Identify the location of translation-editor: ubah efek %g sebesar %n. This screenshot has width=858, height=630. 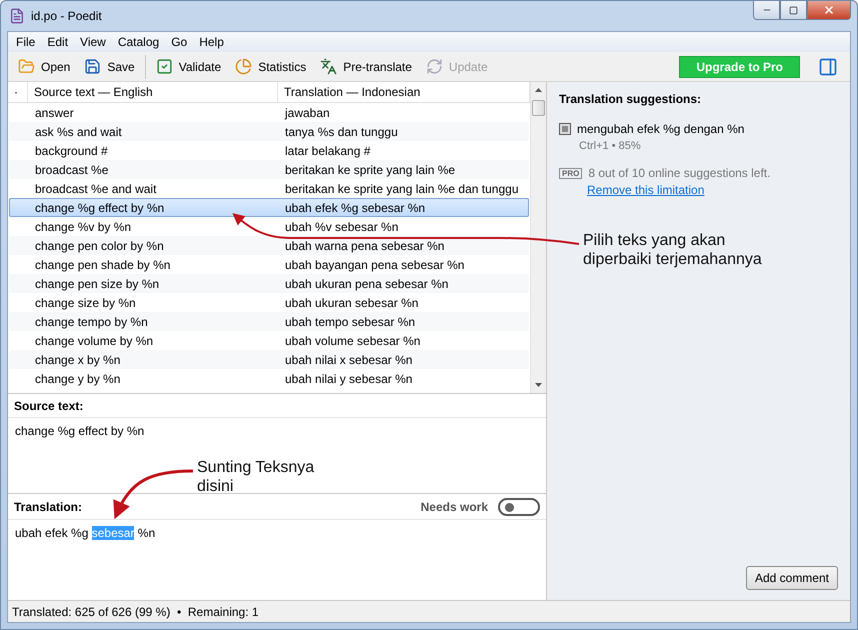
(277, 560).